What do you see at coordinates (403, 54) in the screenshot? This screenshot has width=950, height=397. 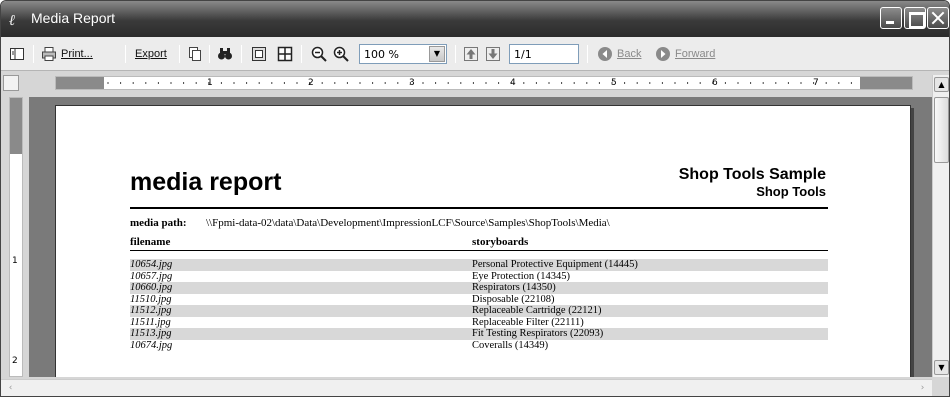 I see `zoom-select: 100 % ▼` at bounding box center [403, 54].